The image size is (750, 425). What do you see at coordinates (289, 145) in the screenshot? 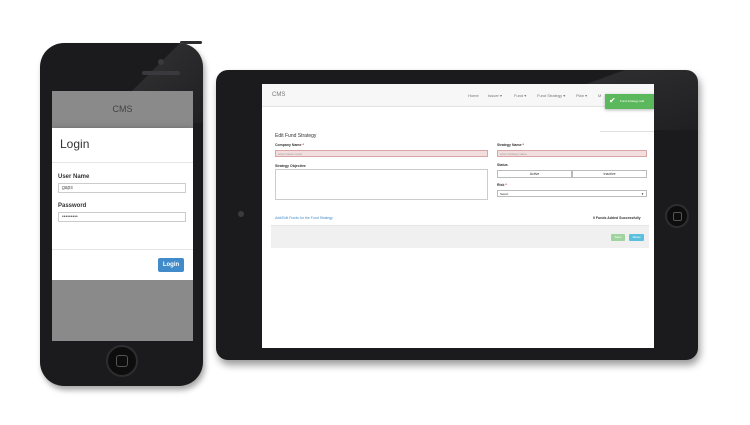
I see `company-name-label: Company Name *` at bounding box center [289, 145].